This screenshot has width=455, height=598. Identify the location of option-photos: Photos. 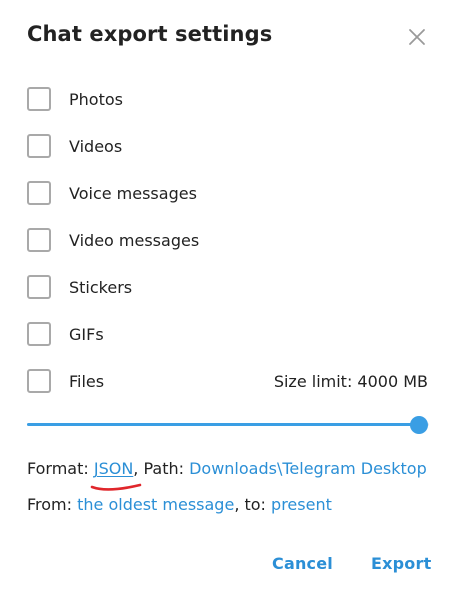
(227, 99).